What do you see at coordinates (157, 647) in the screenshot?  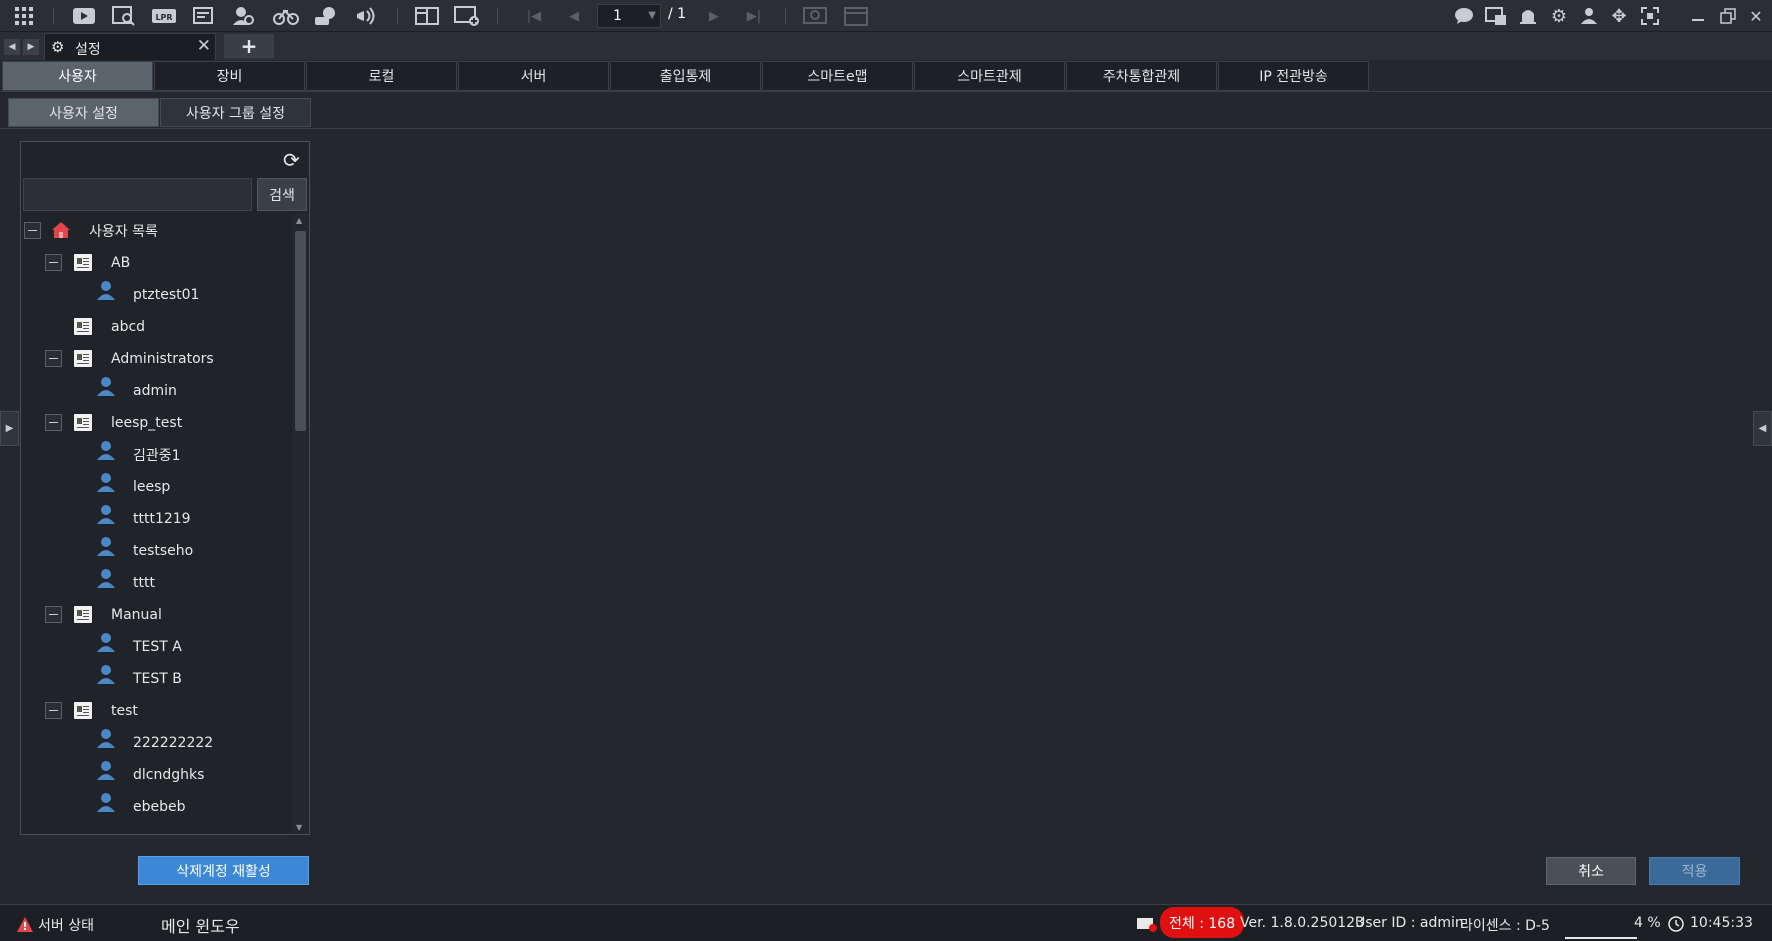 I see `tree-user: TEST A` at bounding box center [157, 647].